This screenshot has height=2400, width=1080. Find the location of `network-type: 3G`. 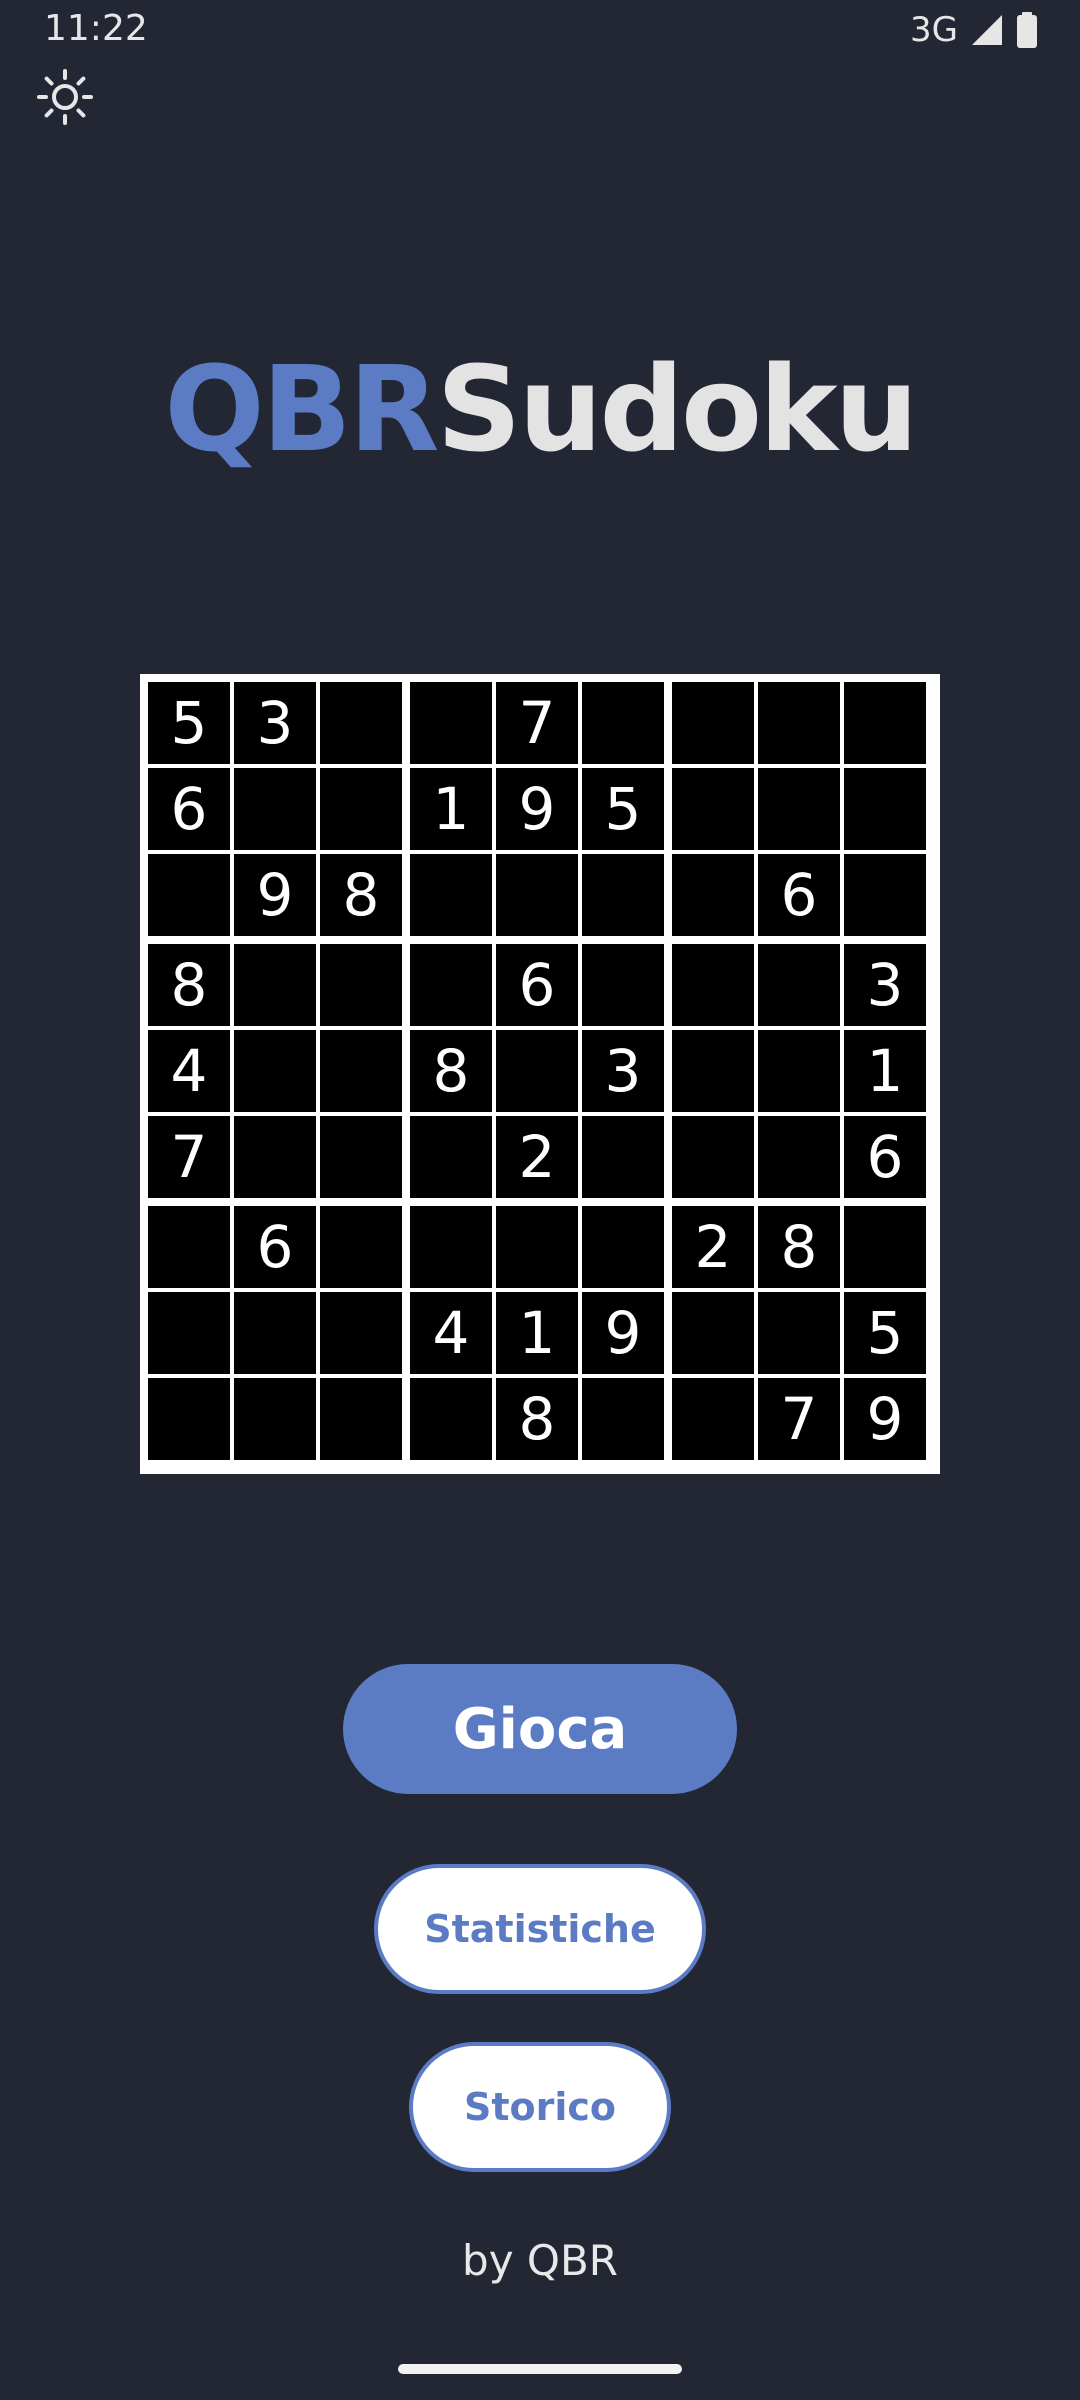

network-type: 3G is located at coordinates (934, 30).